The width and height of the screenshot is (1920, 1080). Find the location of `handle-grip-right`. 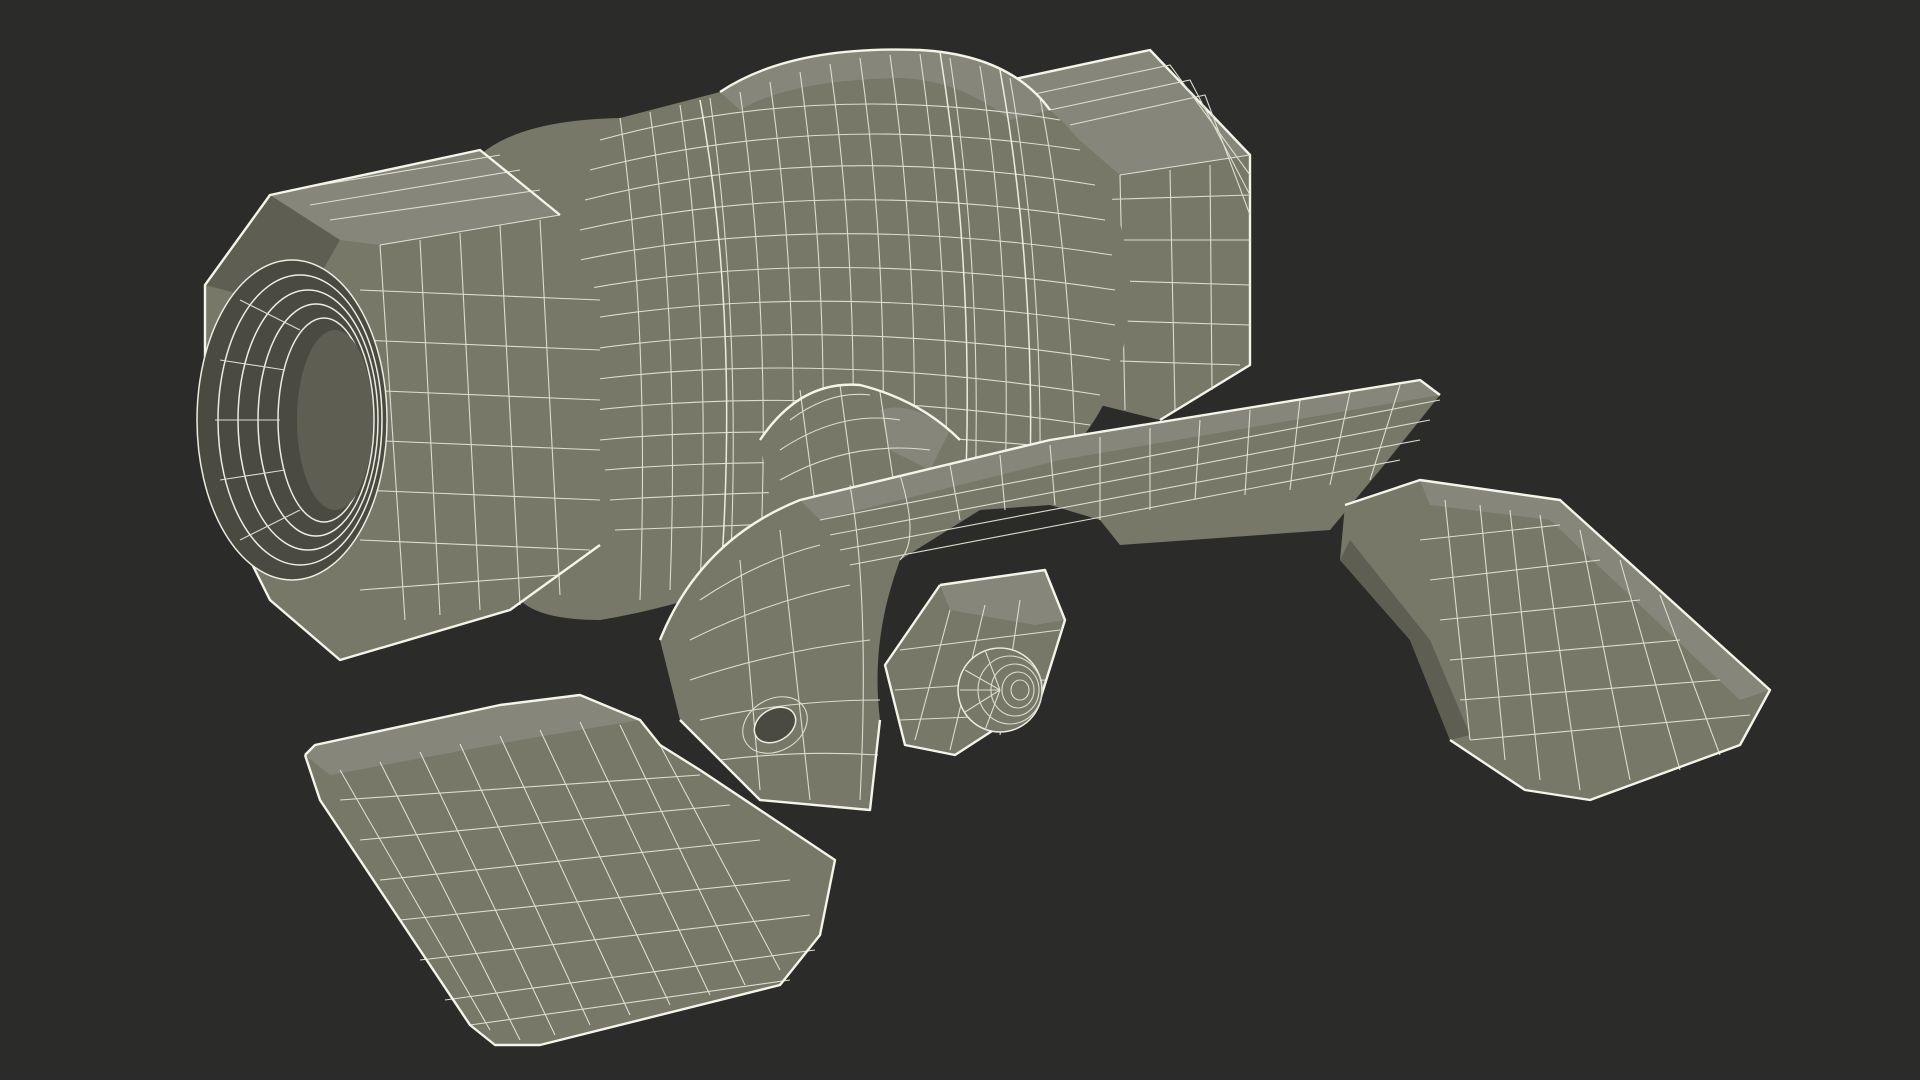

handle-grip-right is located at coordinates (1556, 640).